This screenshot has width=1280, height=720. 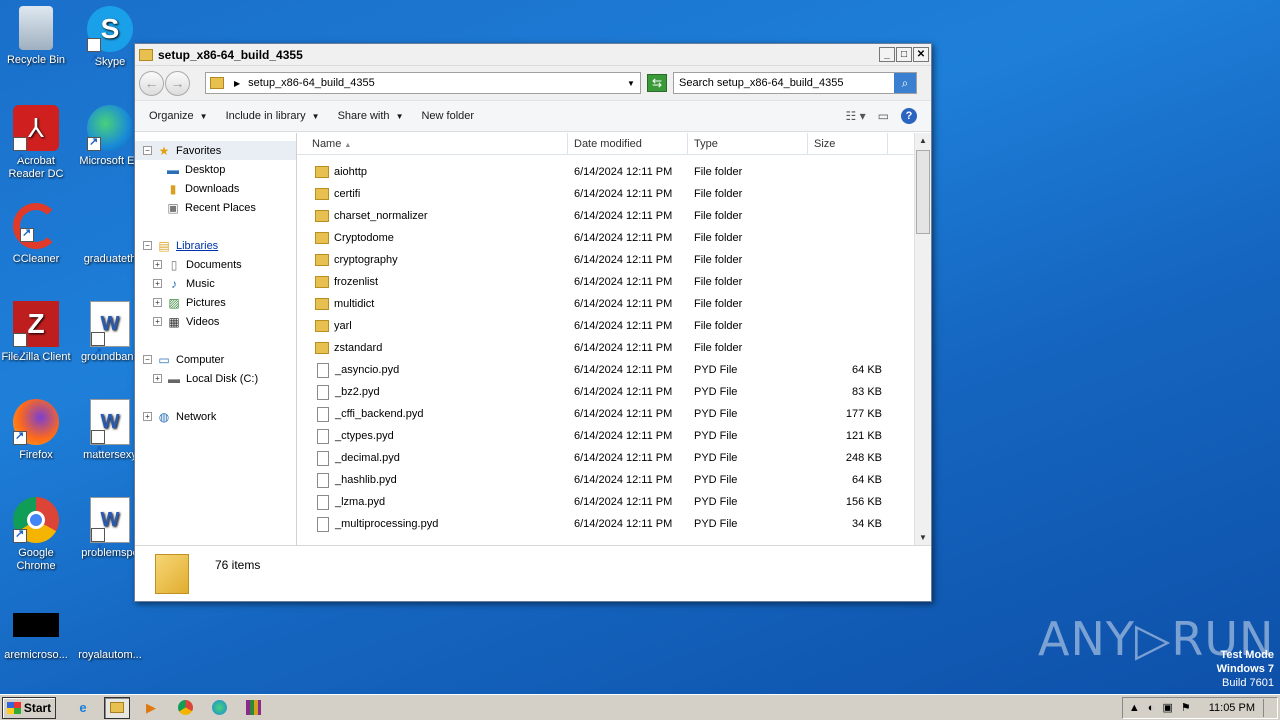 I want to click on organize-button: Organize ▼, so click(x=178, y=116).